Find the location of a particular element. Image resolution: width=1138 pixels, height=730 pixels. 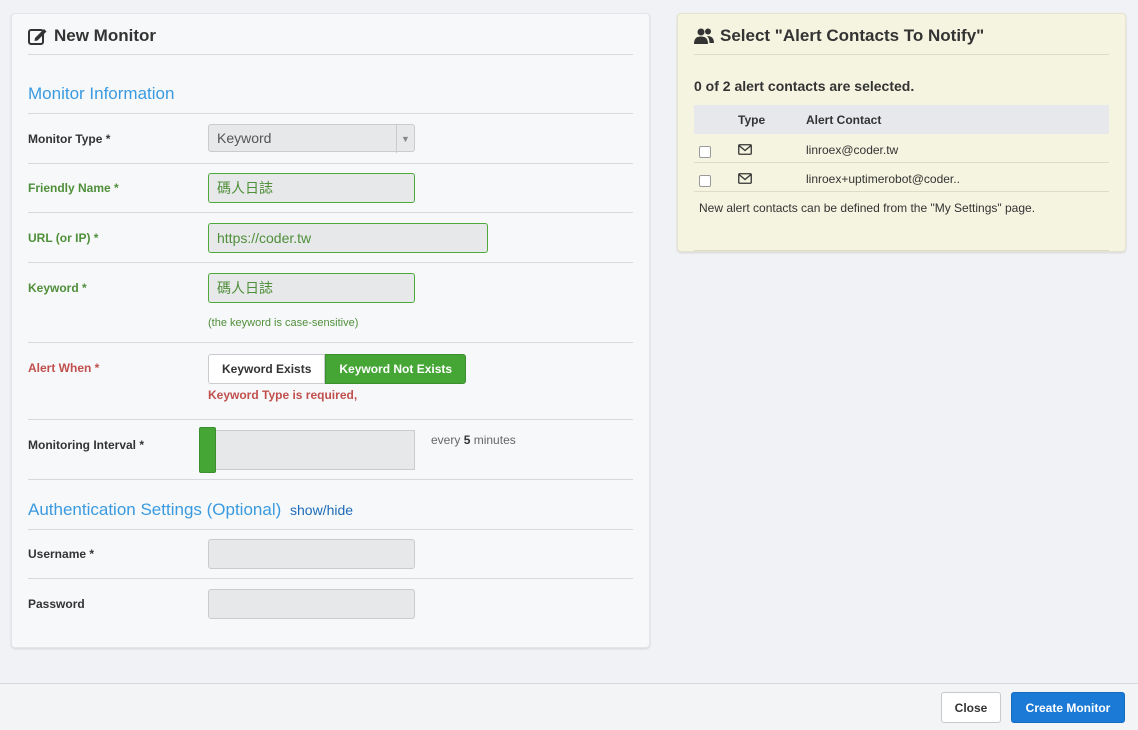

alert-contacts-title-text: Select "Alert Contacts To Notify" is located at coordinates (852, 35).